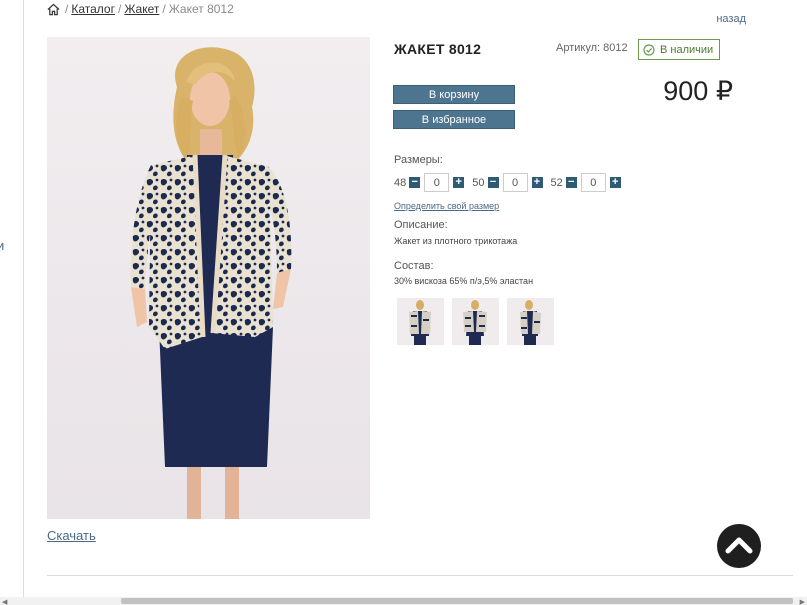 The width and height of the screenshot is (807, 605). What do you see at coordinates (414, 266) in the screenshot?
I see `composition-label: Состав:` at bounding box center [414, 266].